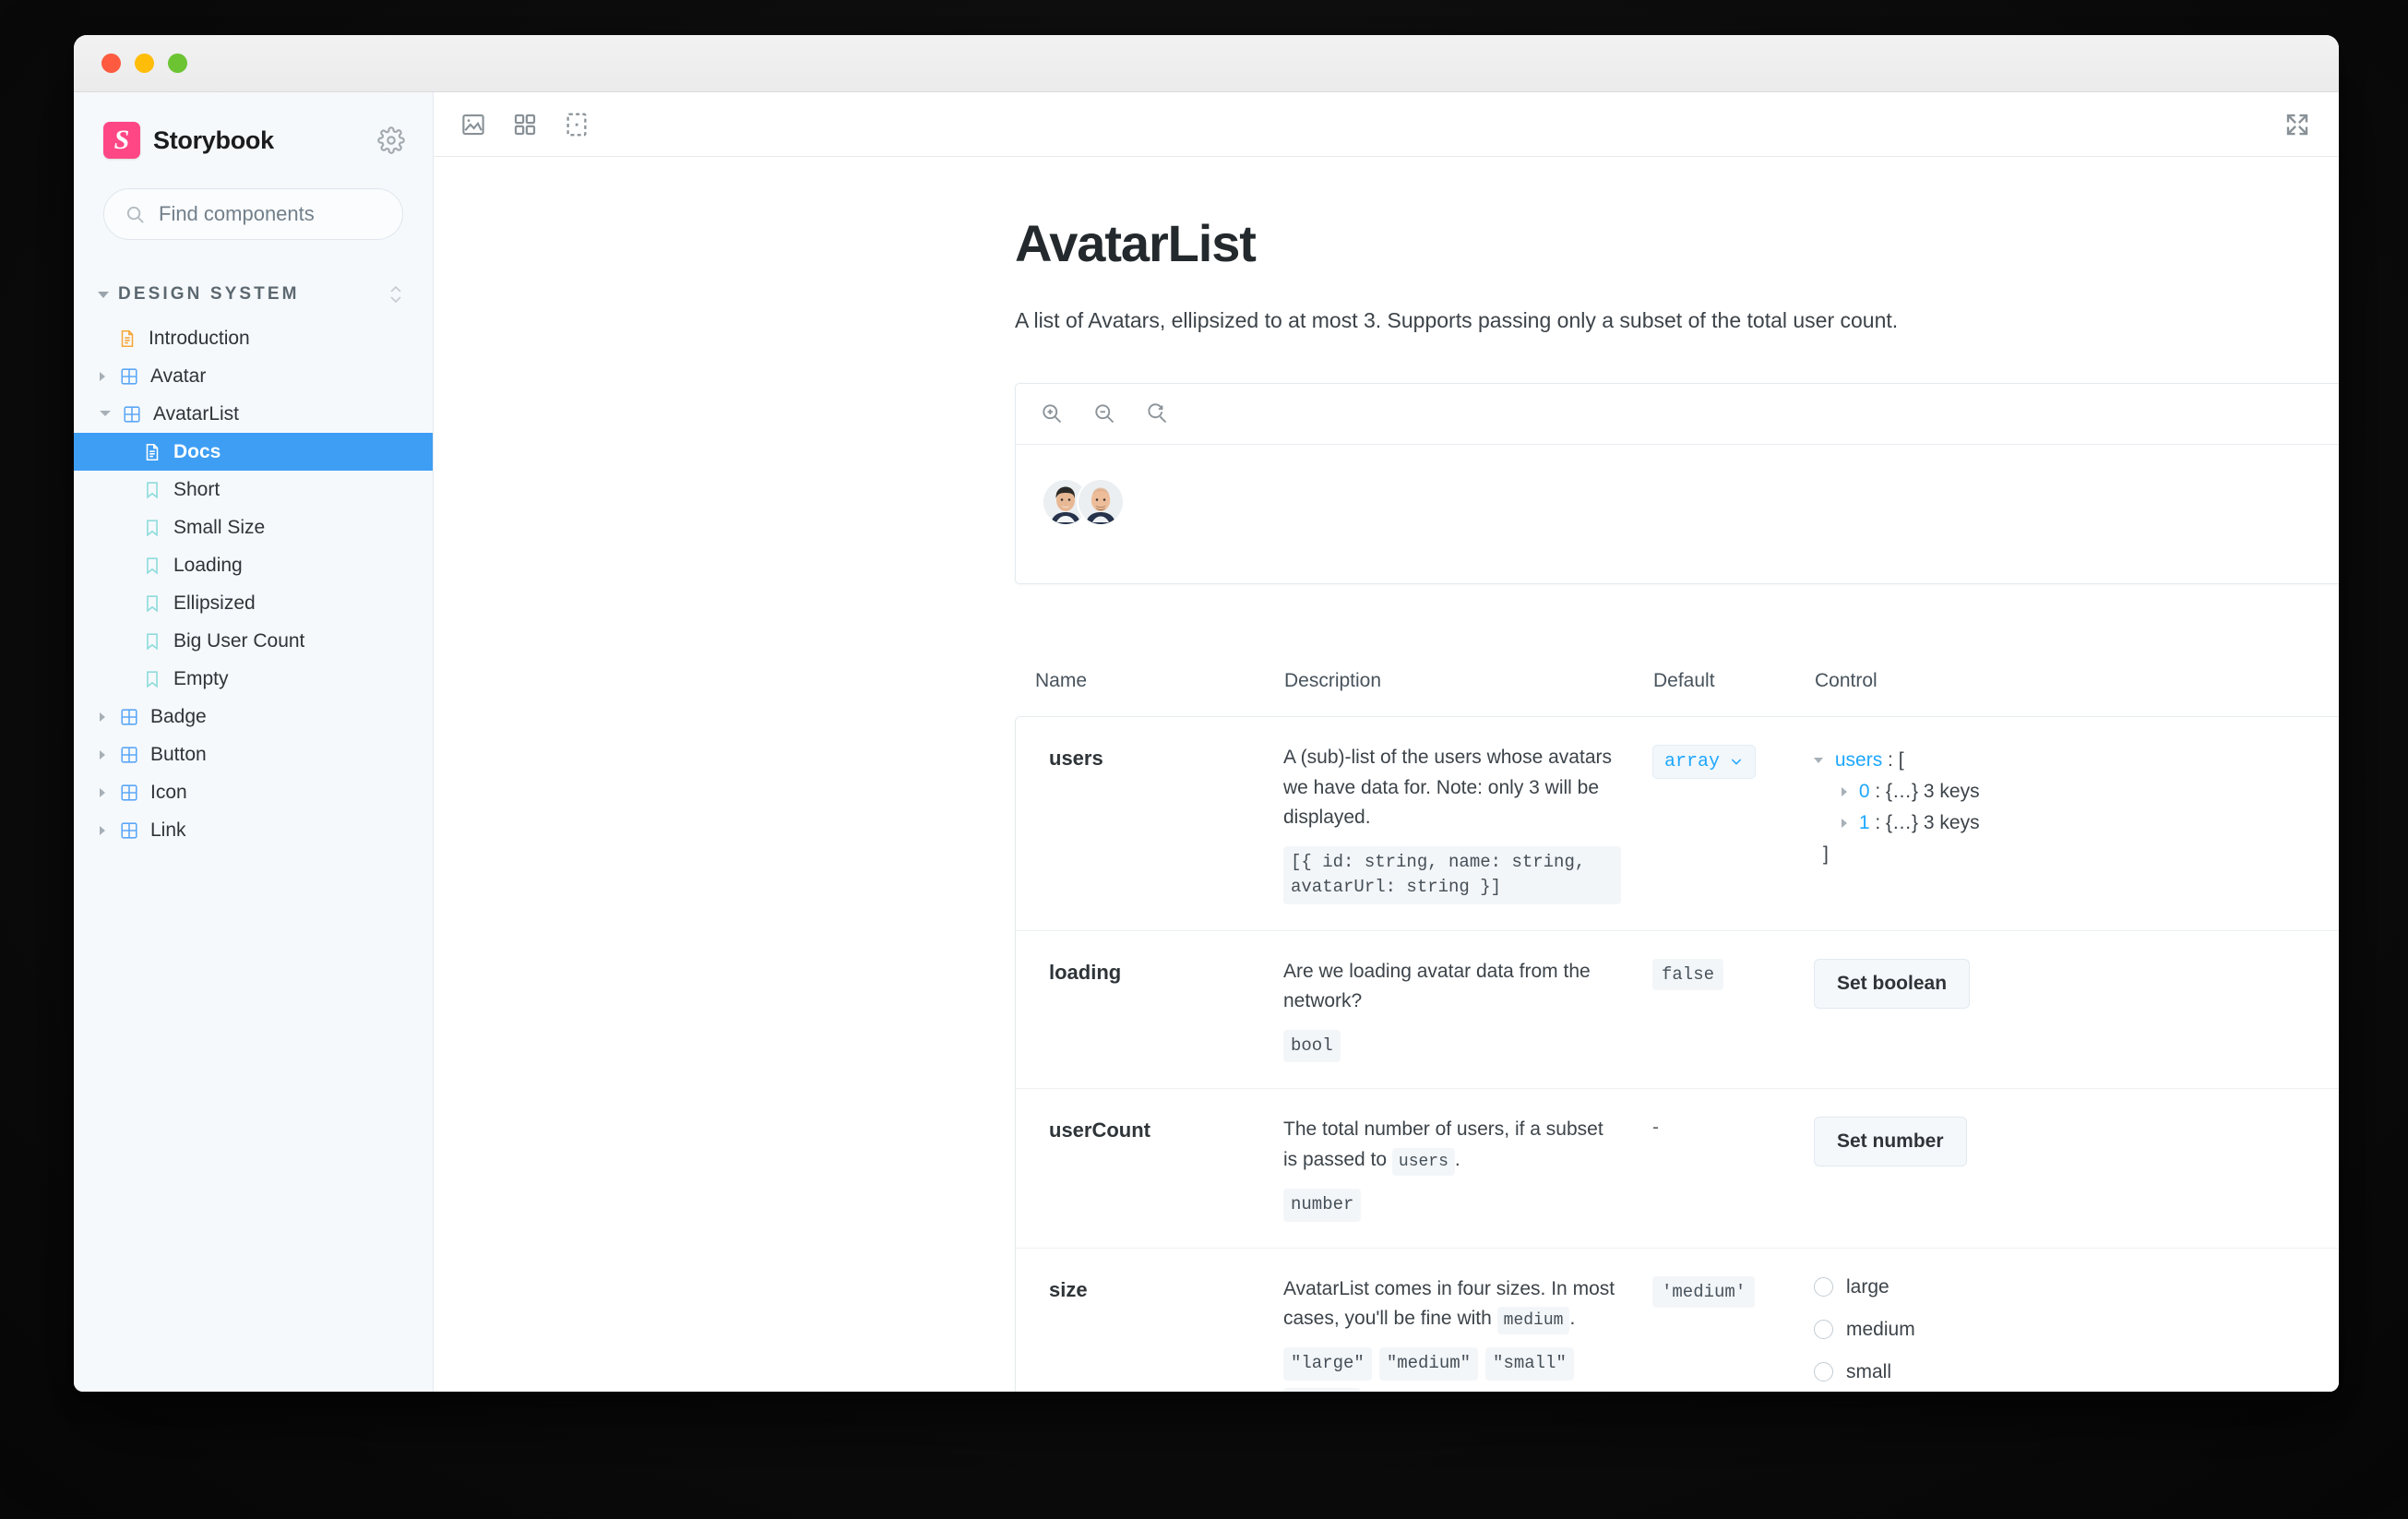 The height and width of the screenshot is (1519, 2408). I want to click on prop-name: size, so click(1068, 1289).